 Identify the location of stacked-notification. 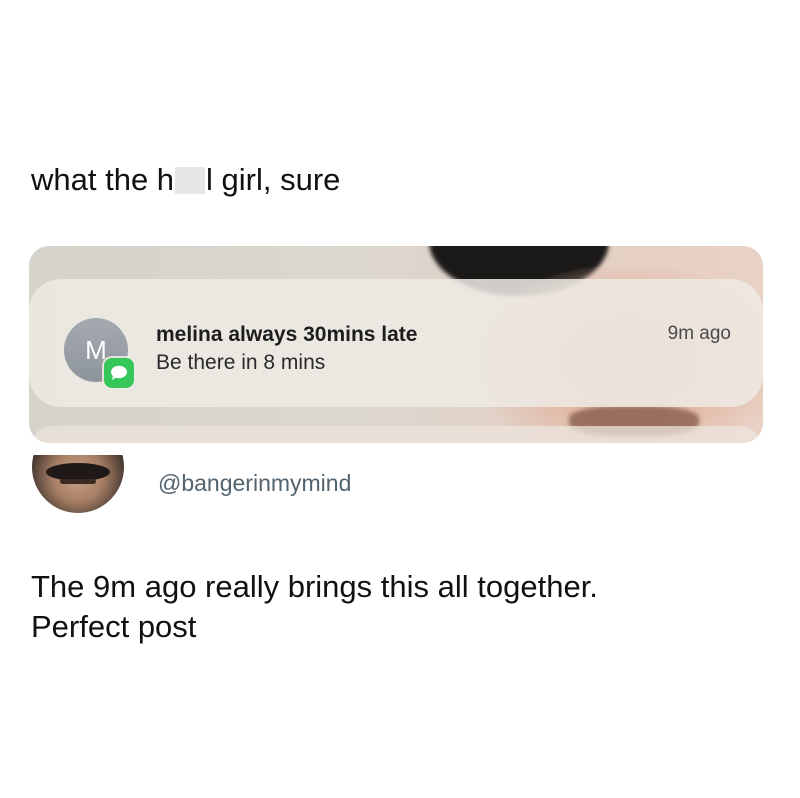
(396, 434).